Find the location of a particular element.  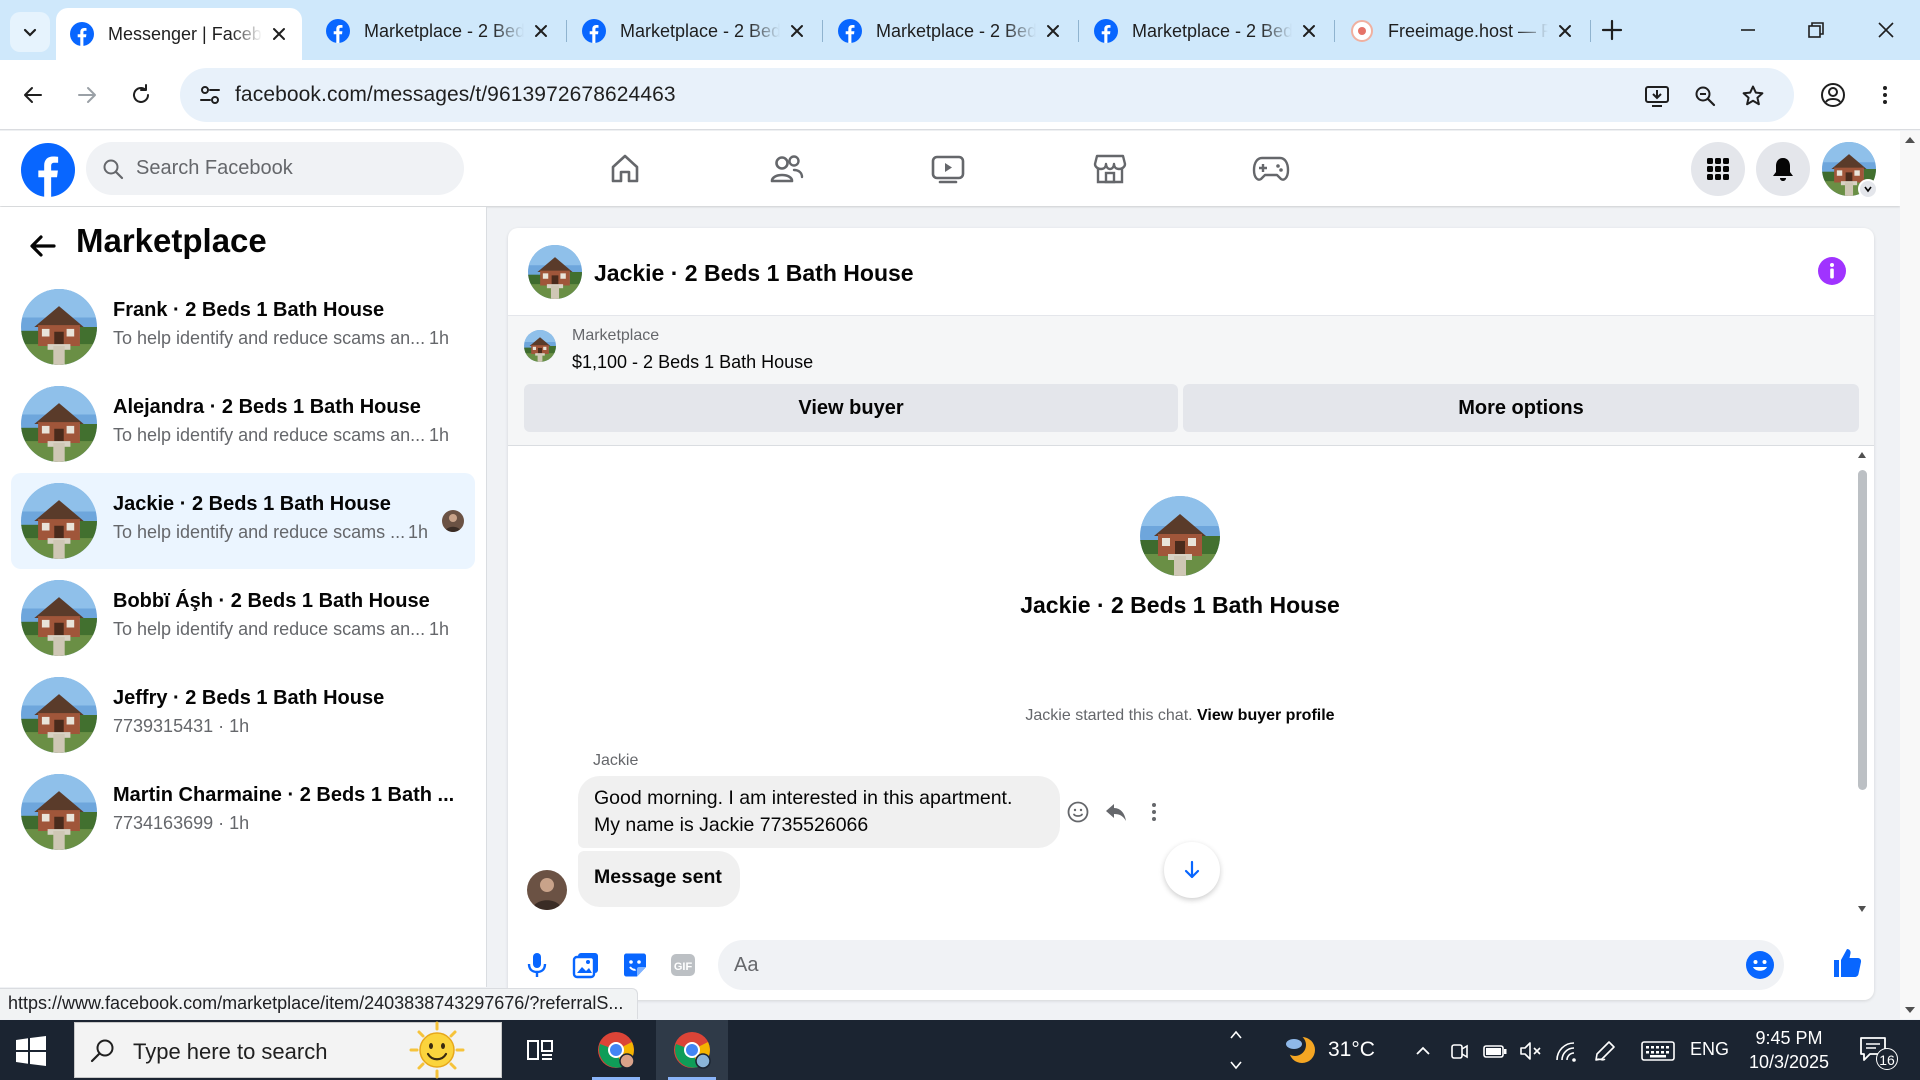

nav-friends is located at coordinates (787, 169).